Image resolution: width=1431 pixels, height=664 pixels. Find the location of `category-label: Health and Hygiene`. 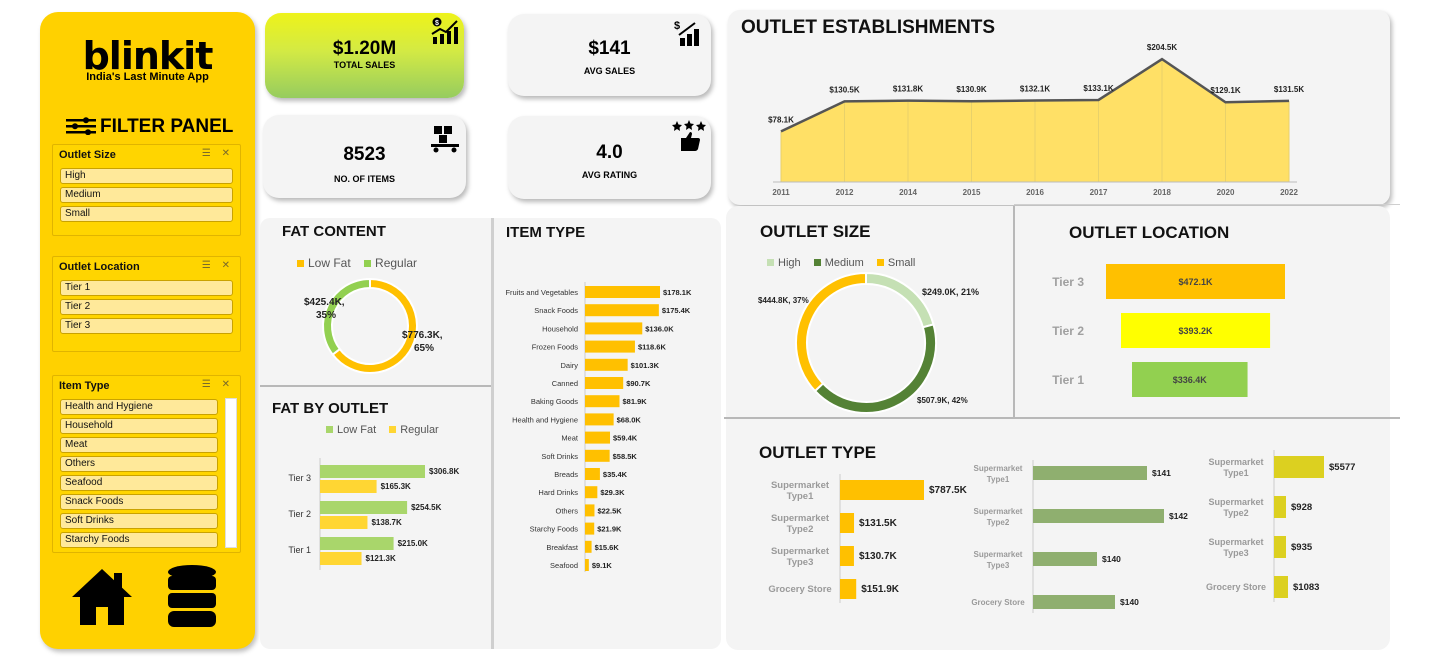

category-label: Health and Hygiene is located at coordinates (545, 419).